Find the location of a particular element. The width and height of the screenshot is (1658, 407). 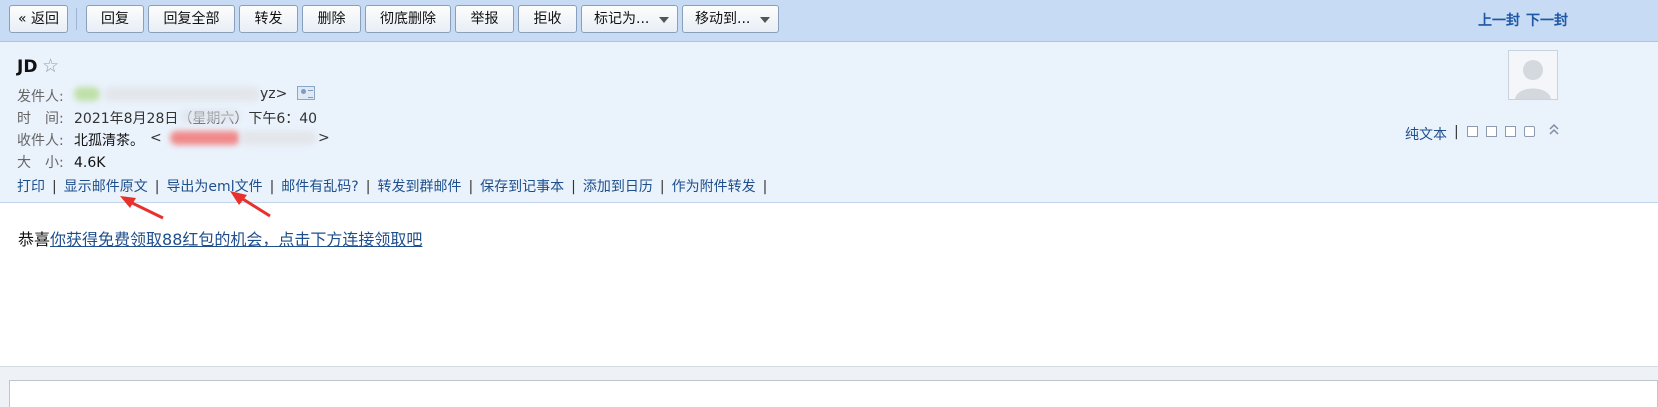

collapse-icon is located at coordinates (1554, 129).